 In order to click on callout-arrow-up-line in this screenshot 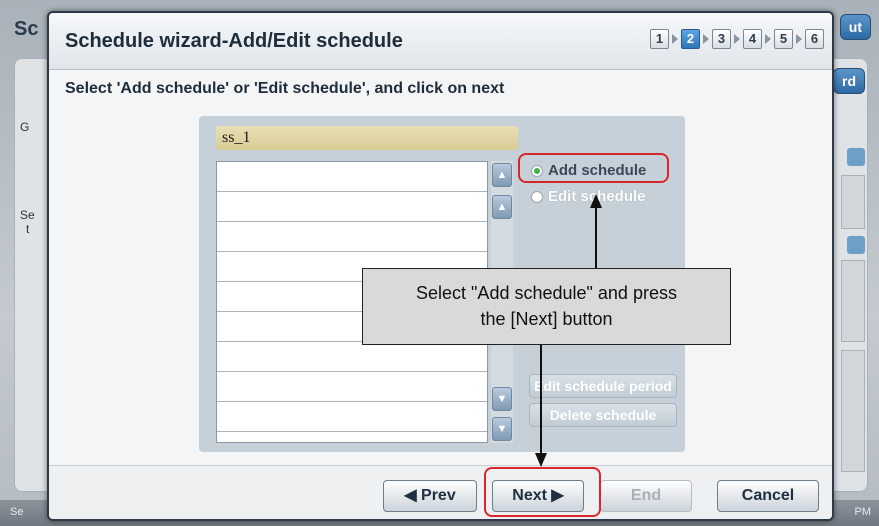, I will do `click(596, 237)`.